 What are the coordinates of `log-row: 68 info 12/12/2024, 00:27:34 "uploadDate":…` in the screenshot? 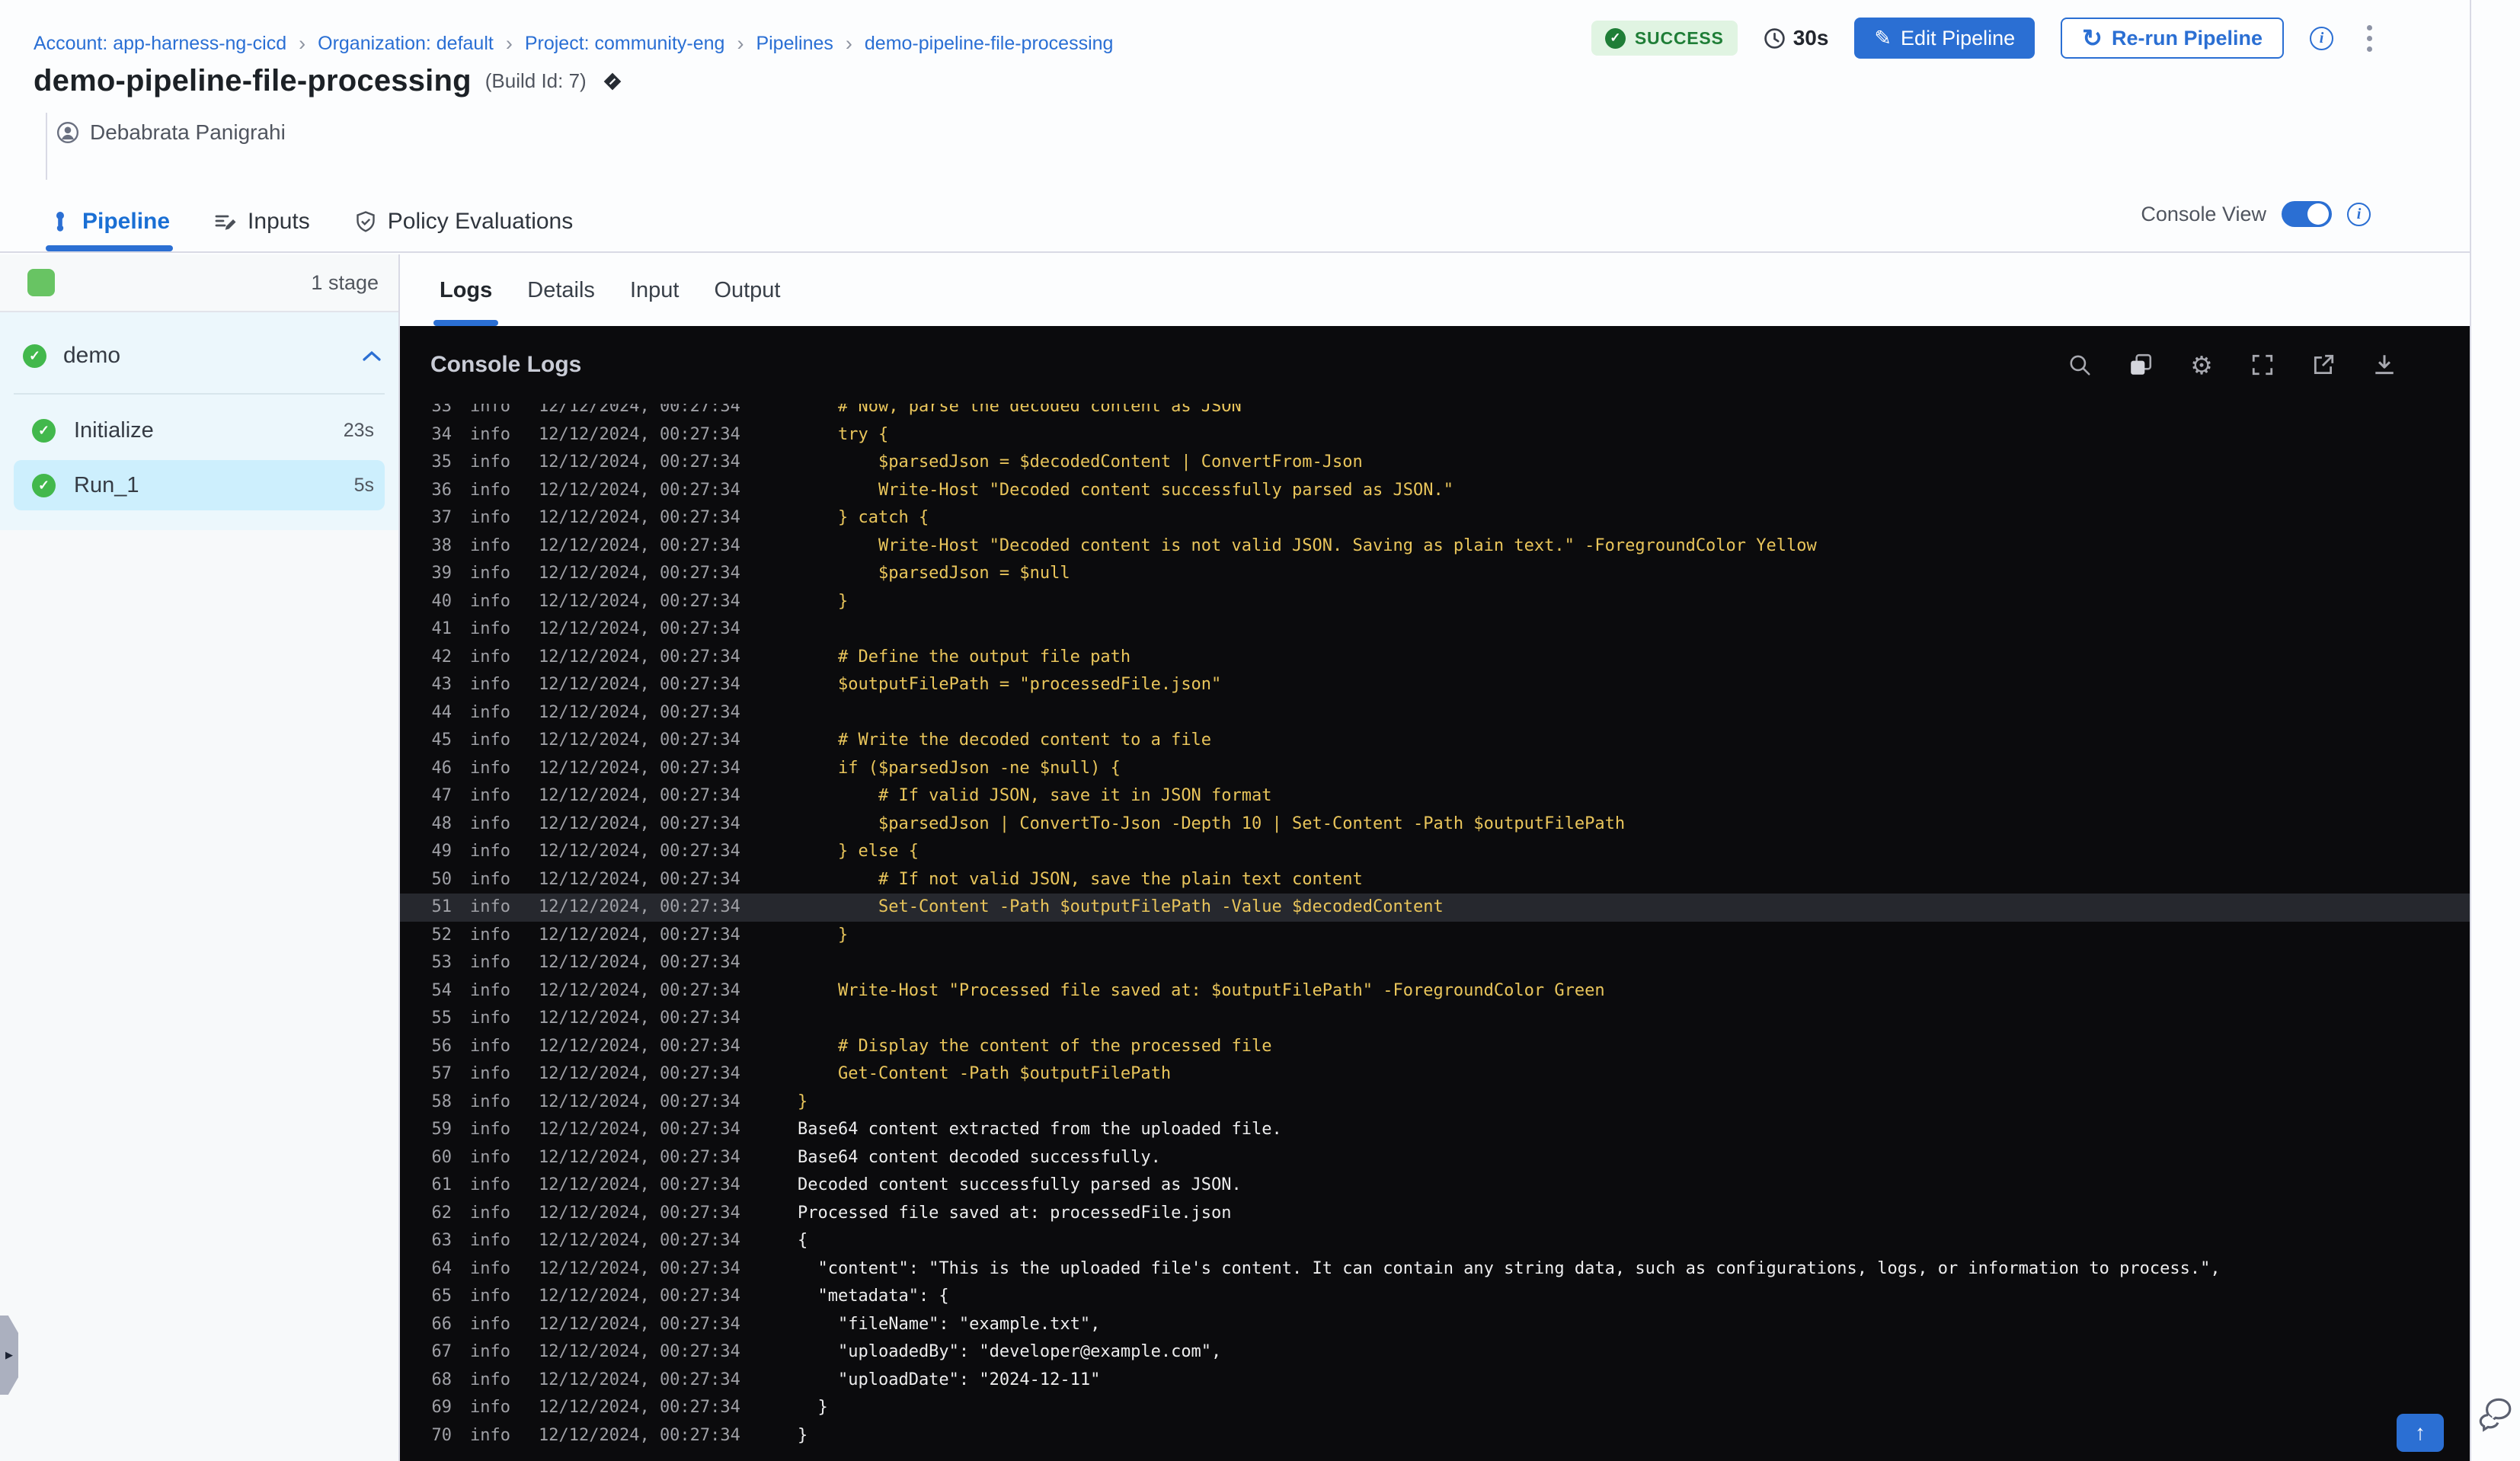 It's located at (1435, 1381).